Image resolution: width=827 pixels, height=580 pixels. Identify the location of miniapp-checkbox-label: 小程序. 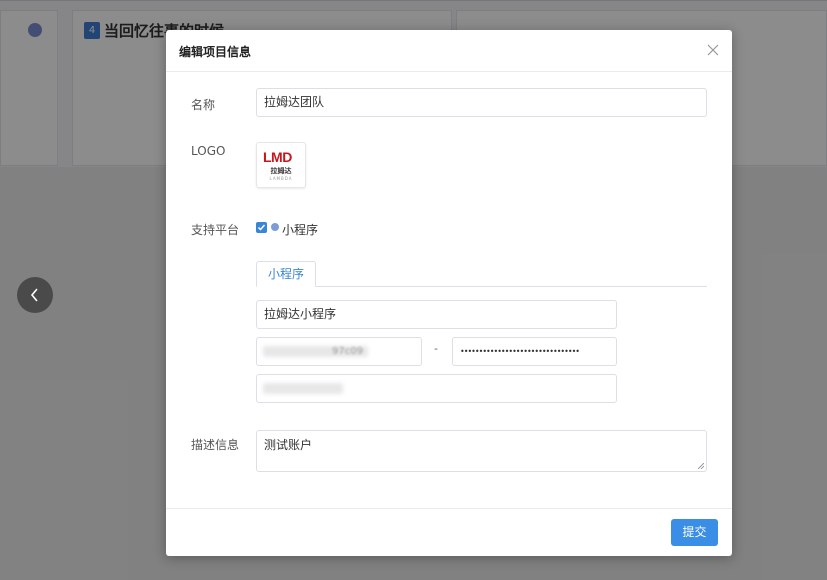
(300, 229).